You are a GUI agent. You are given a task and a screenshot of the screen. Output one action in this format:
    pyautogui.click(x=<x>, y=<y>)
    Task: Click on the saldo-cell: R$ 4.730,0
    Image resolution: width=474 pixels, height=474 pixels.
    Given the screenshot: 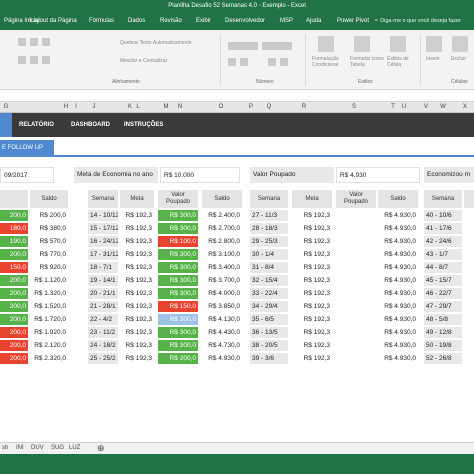 What is the action you would take?
    pyautogui.click(x=222, y=345)
    